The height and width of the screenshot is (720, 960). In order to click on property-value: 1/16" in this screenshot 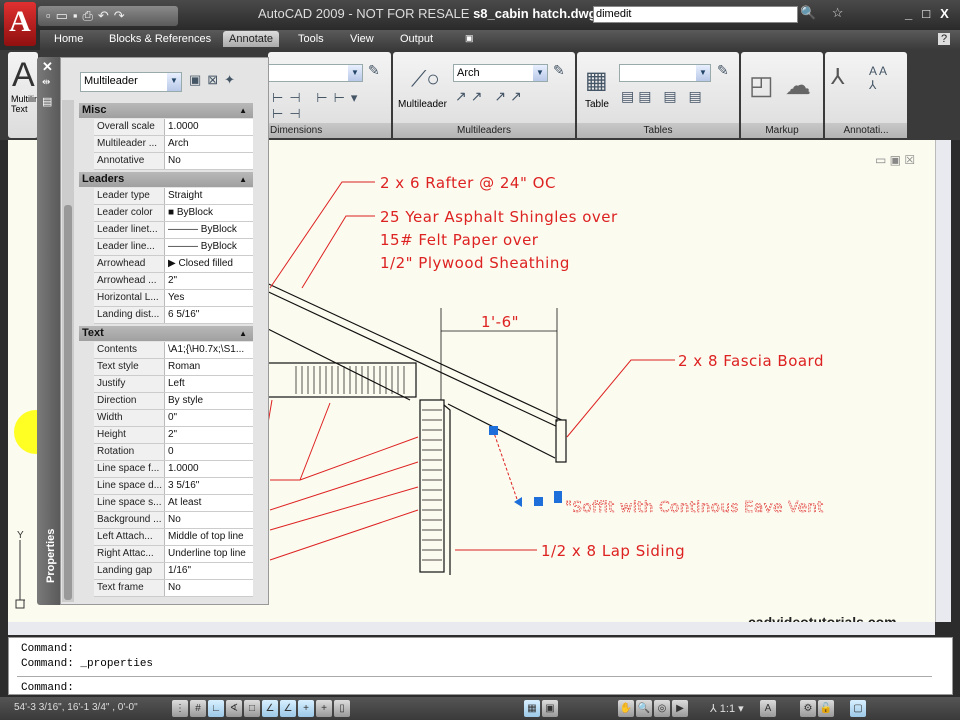, I will do `click(209, 571)`.